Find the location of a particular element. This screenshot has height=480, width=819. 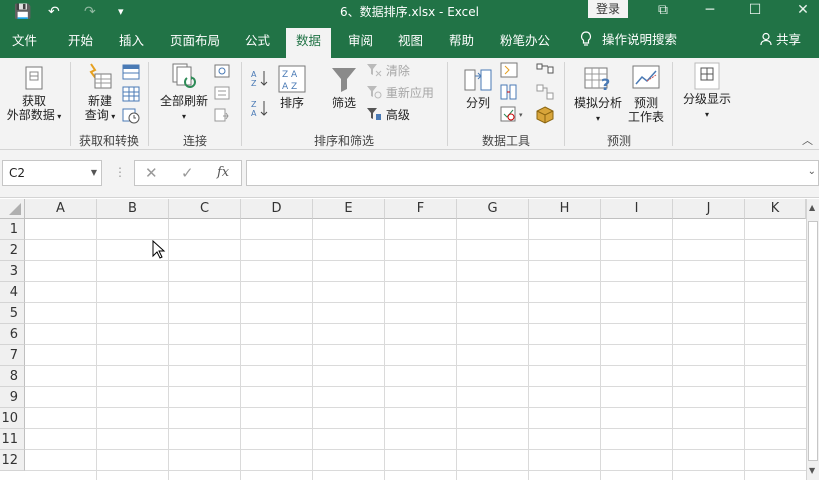

row-header-10: 10 is located at coordinates (12, 418).